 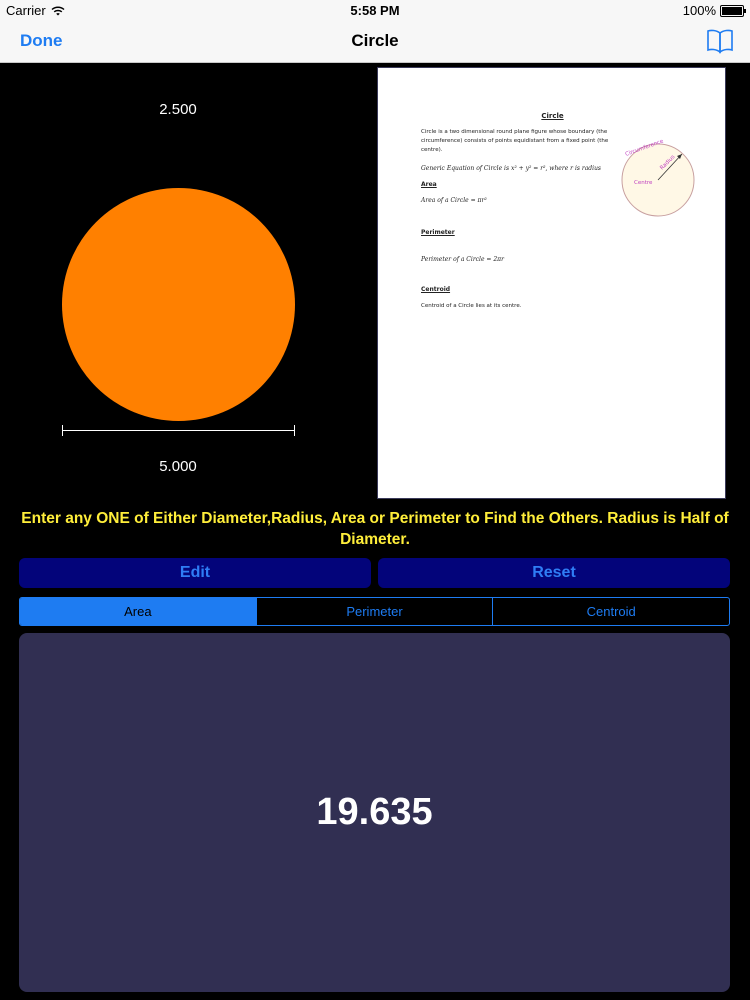 What do you see at coordinates (178, 304) in the screenshot?
I see `circle-shape` at bounding box center [178, 304].